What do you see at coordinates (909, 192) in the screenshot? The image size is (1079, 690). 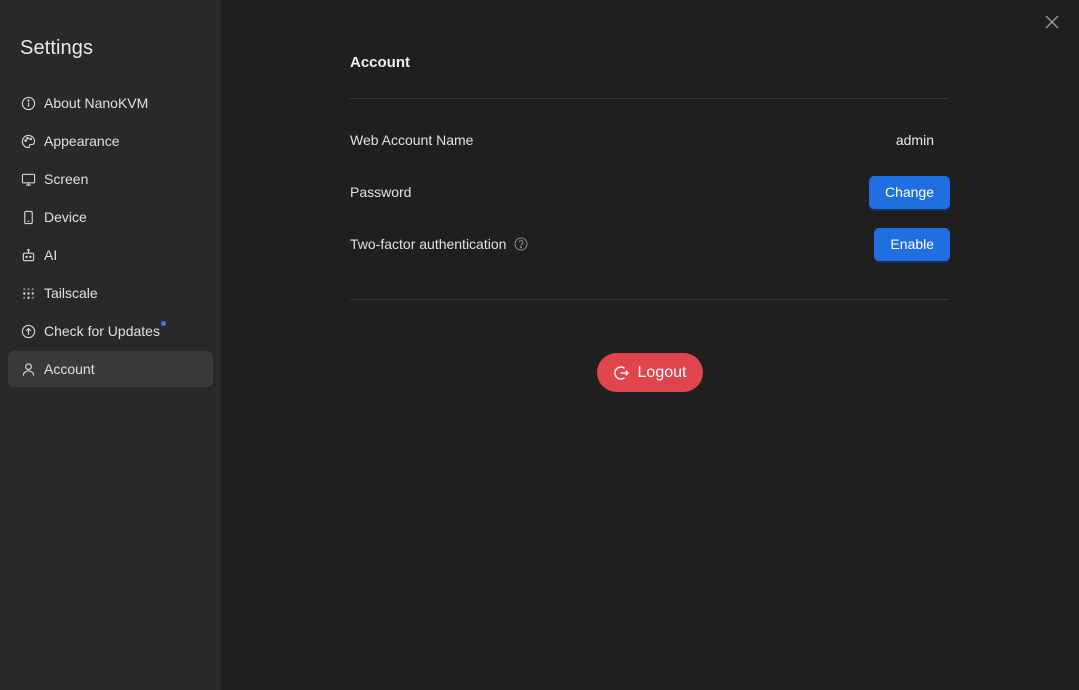 I see `change-password-button: Change` at bounding box center [909, 192].